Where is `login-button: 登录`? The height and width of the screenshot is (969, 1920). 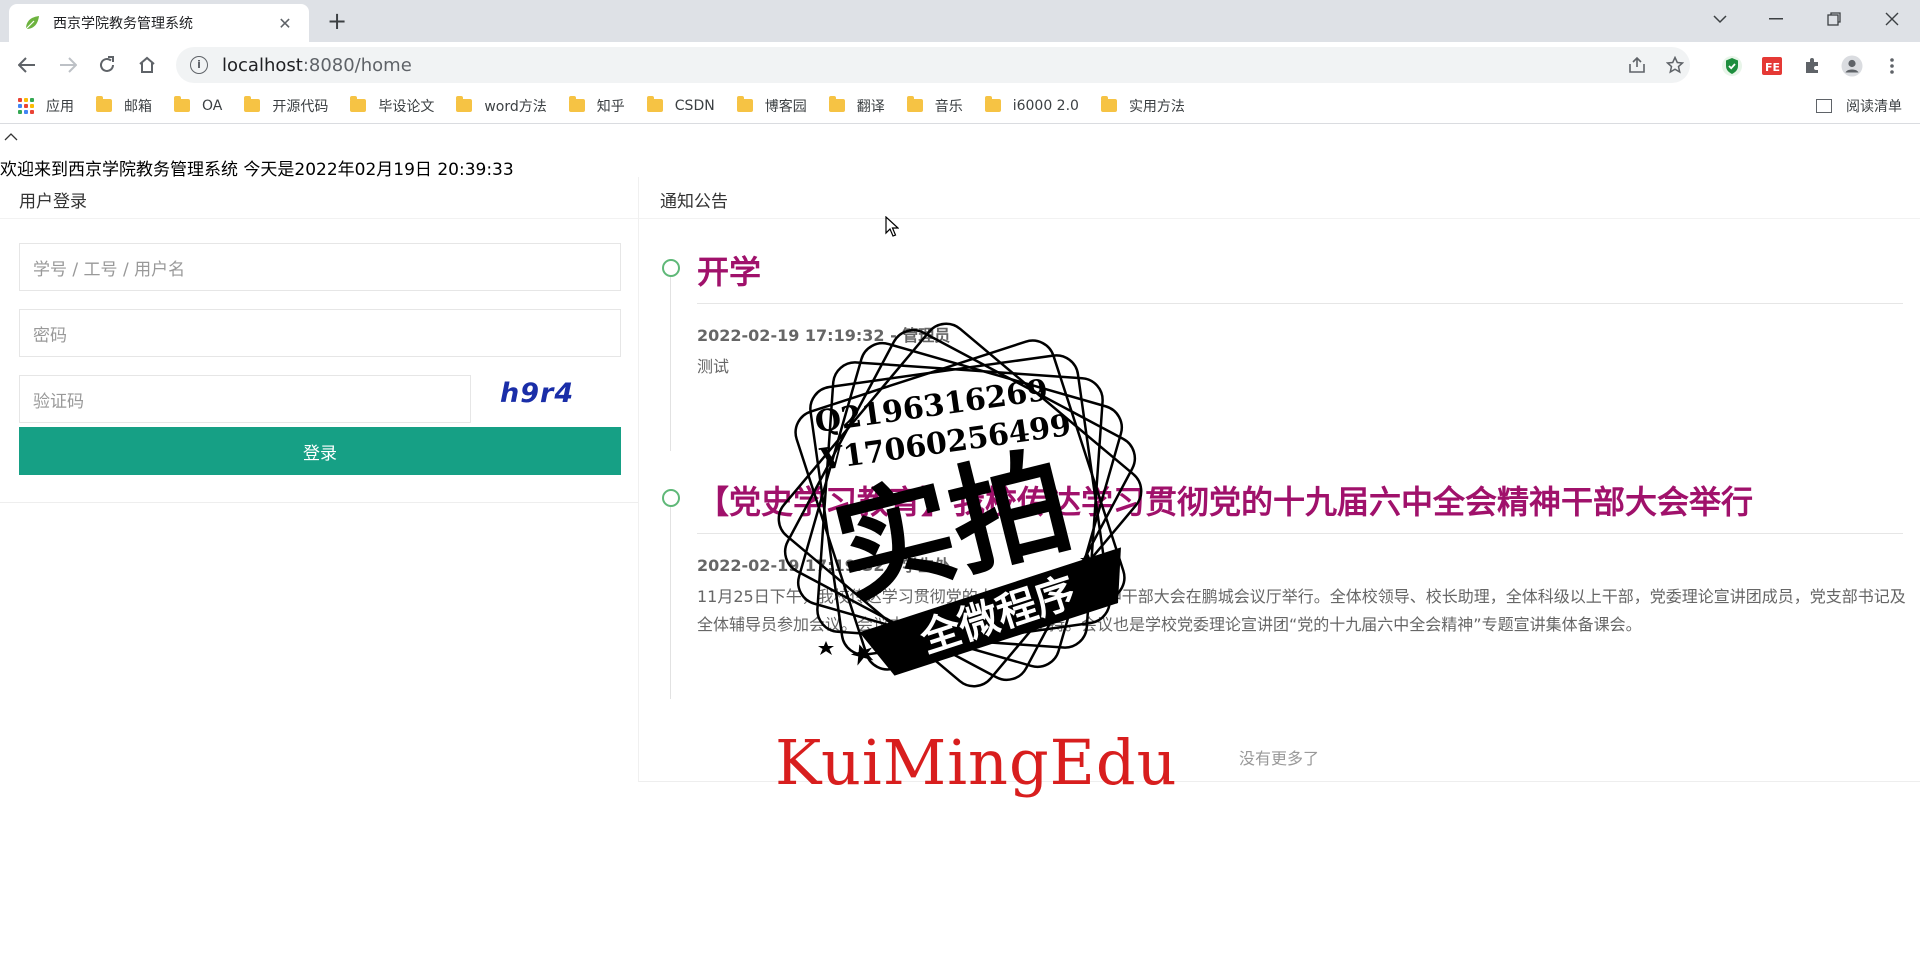
login-button: 登录 is located at coordinates (320, 451).